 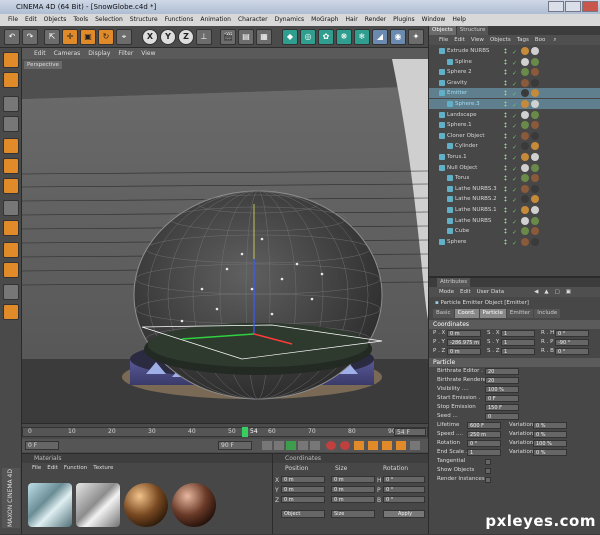 I want to click on object-row: Landscape✓, so click(x=514, y=115).